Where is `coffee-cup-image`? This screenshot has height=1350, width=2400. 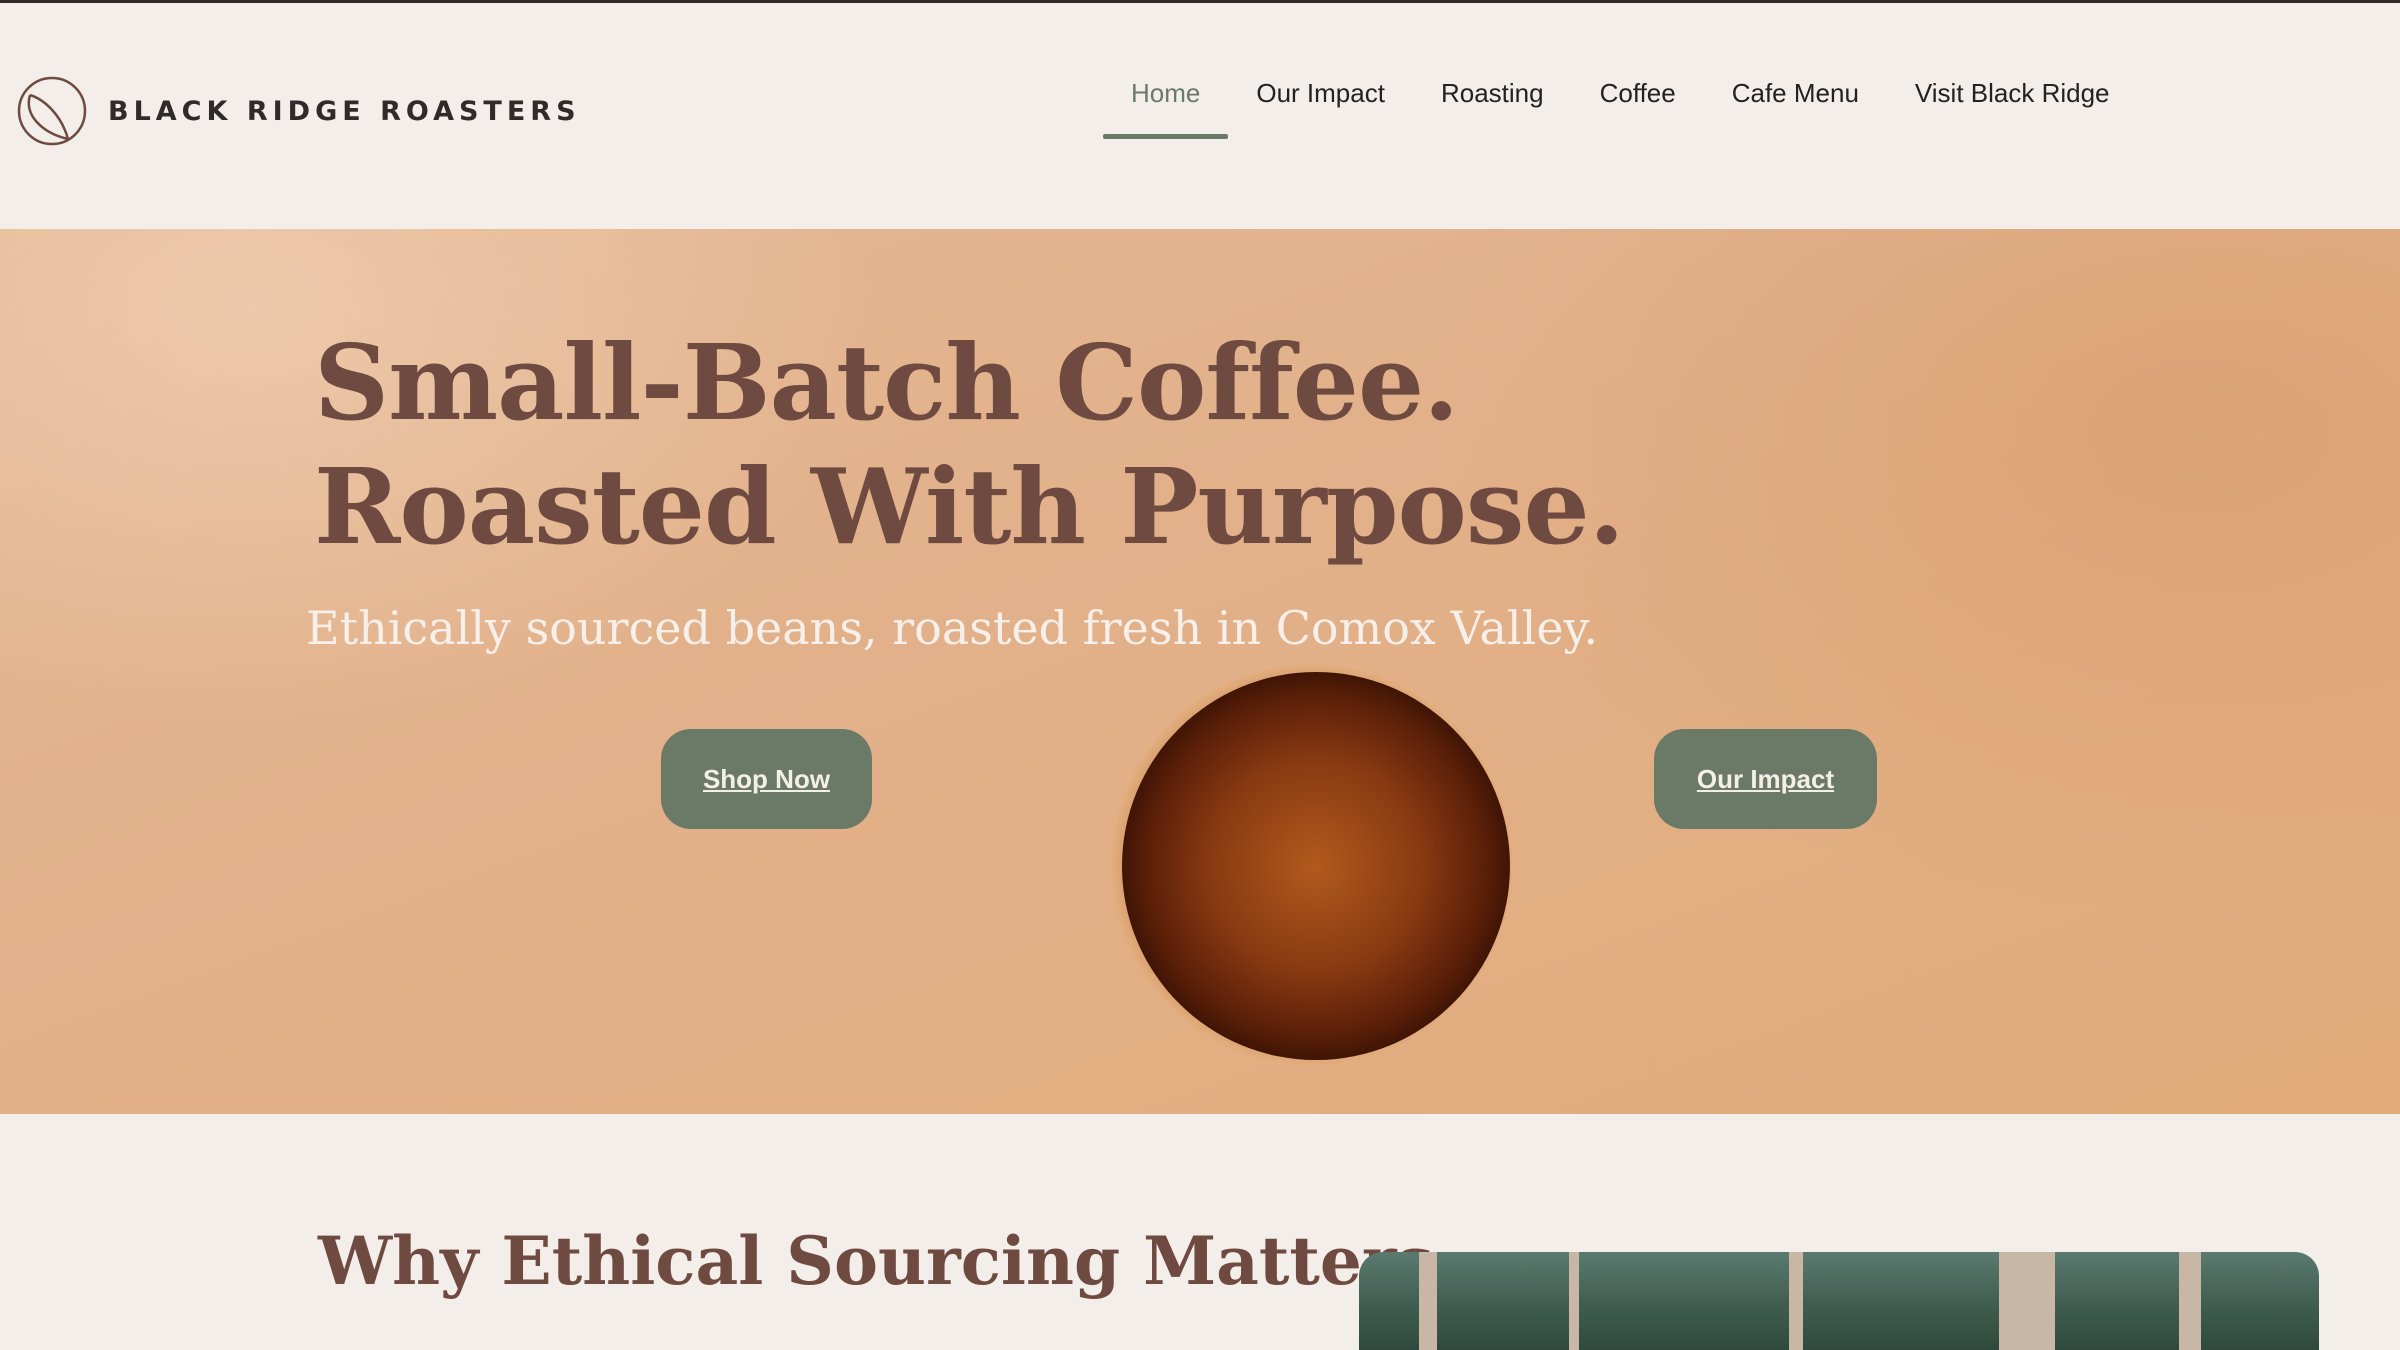
coffee-cup-image is located at coordinates (1316, 866).